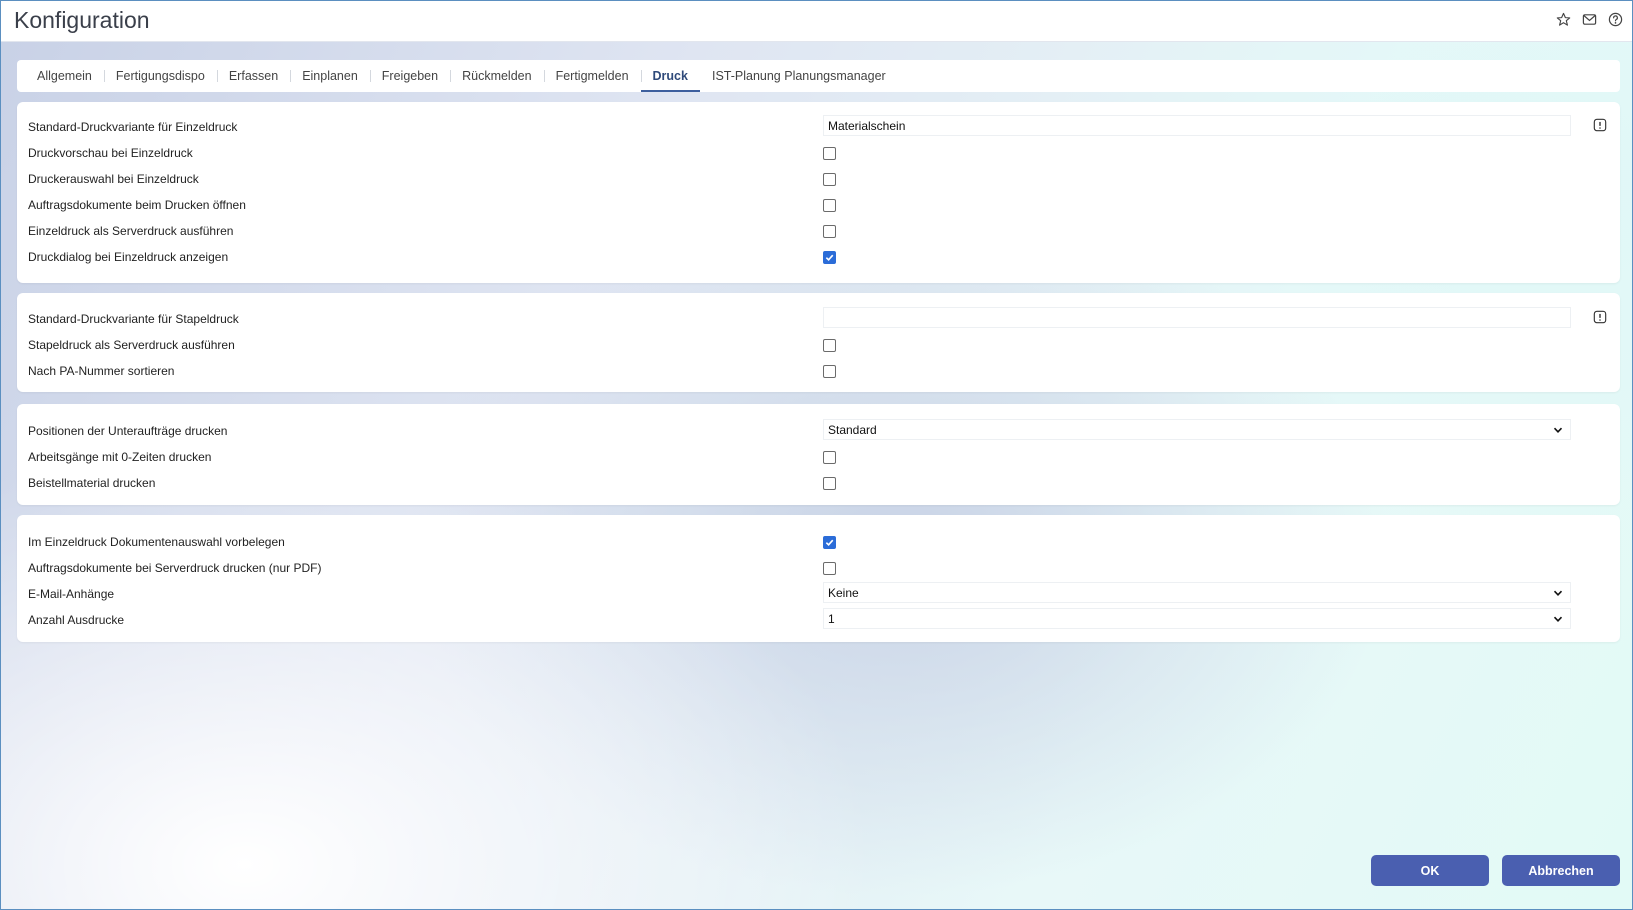  What do you see at coordinates (829, 205) in the screenshot?
I see `dokumente-oeffnen-checkbox` at bounding box center [829, 205].